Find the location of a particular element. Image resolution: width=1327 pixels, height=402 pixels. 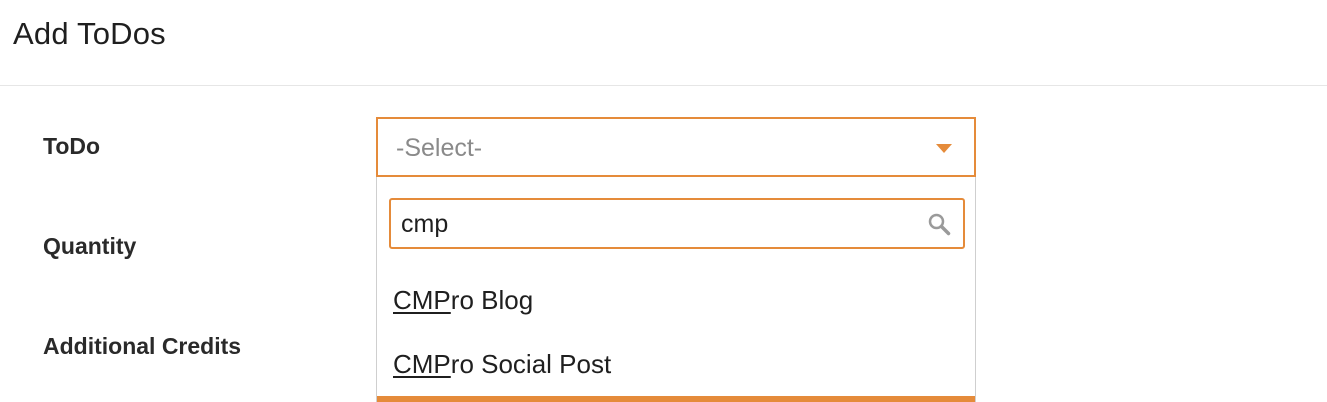

search-icon is located at coordinates (939, 224).